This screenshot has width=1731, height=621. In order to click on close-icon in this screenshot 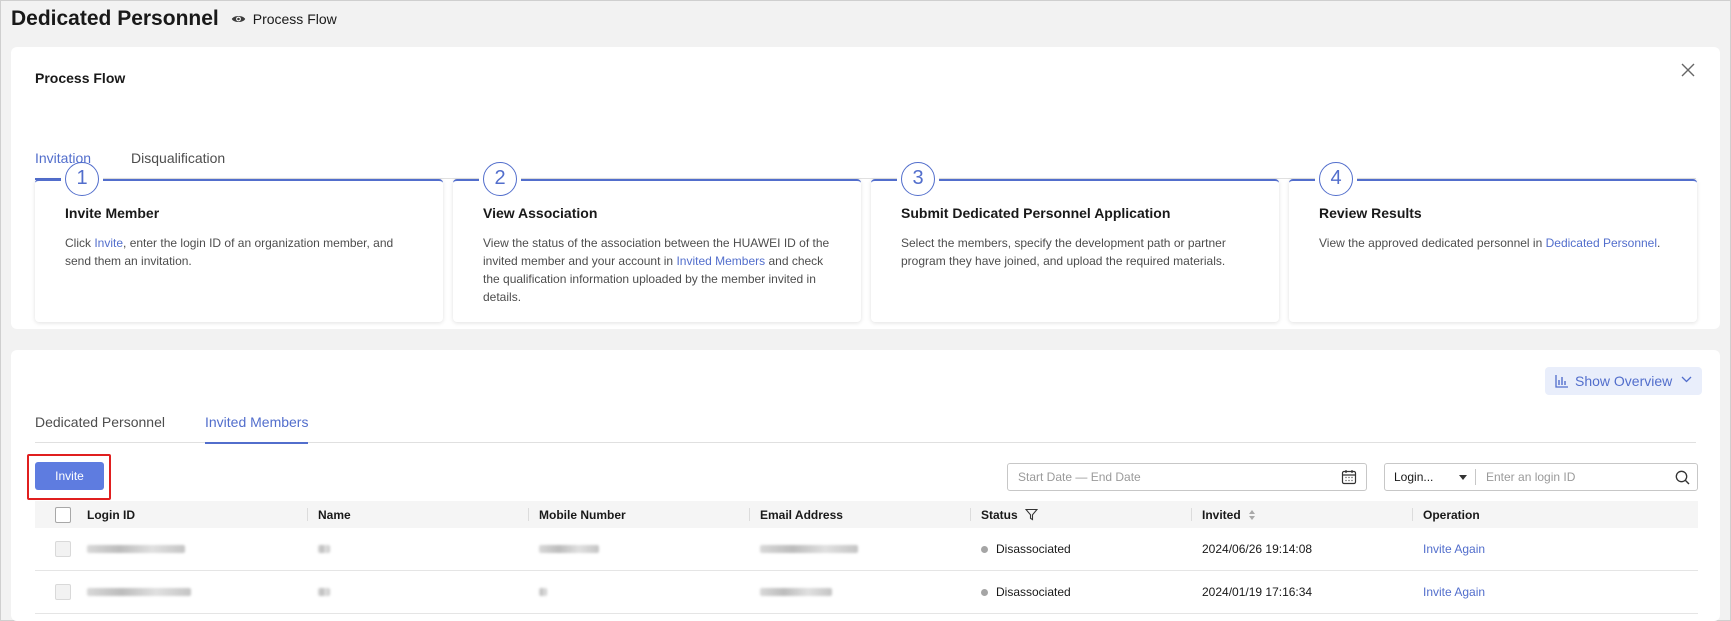, I will do `click(1688, 70)`.